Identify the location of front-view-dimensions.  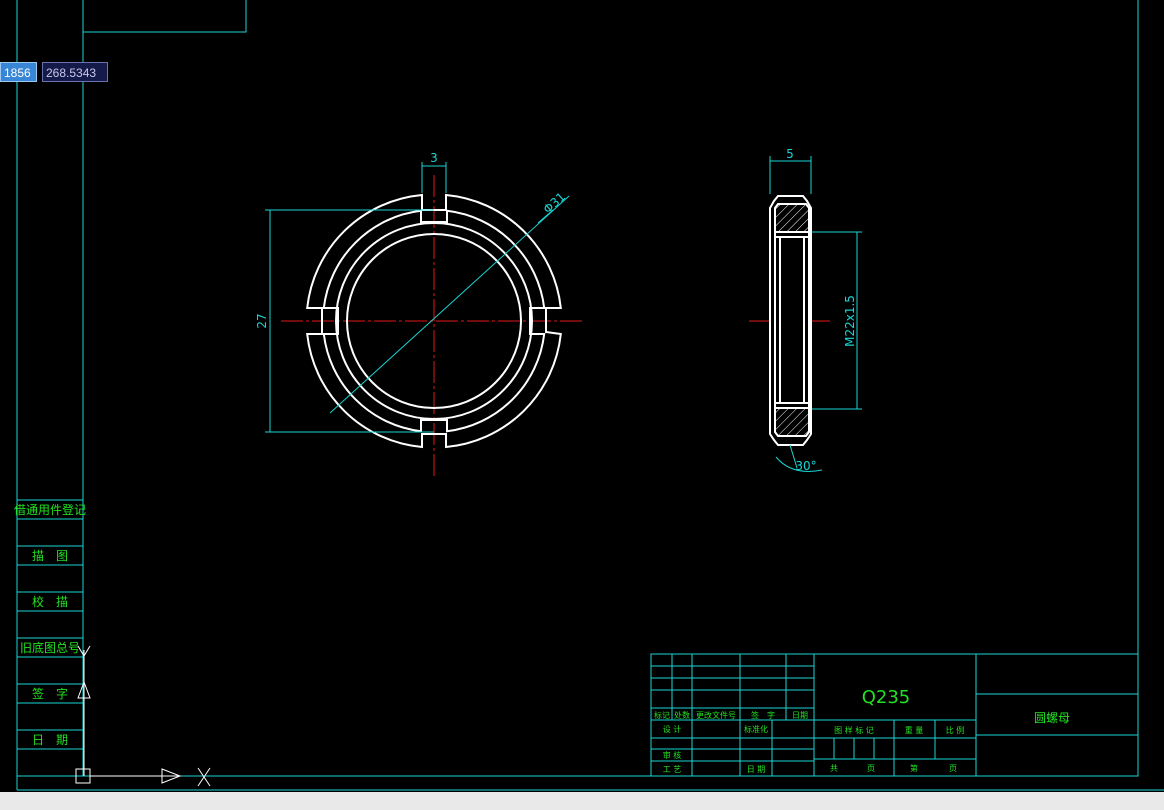
(417, 297).